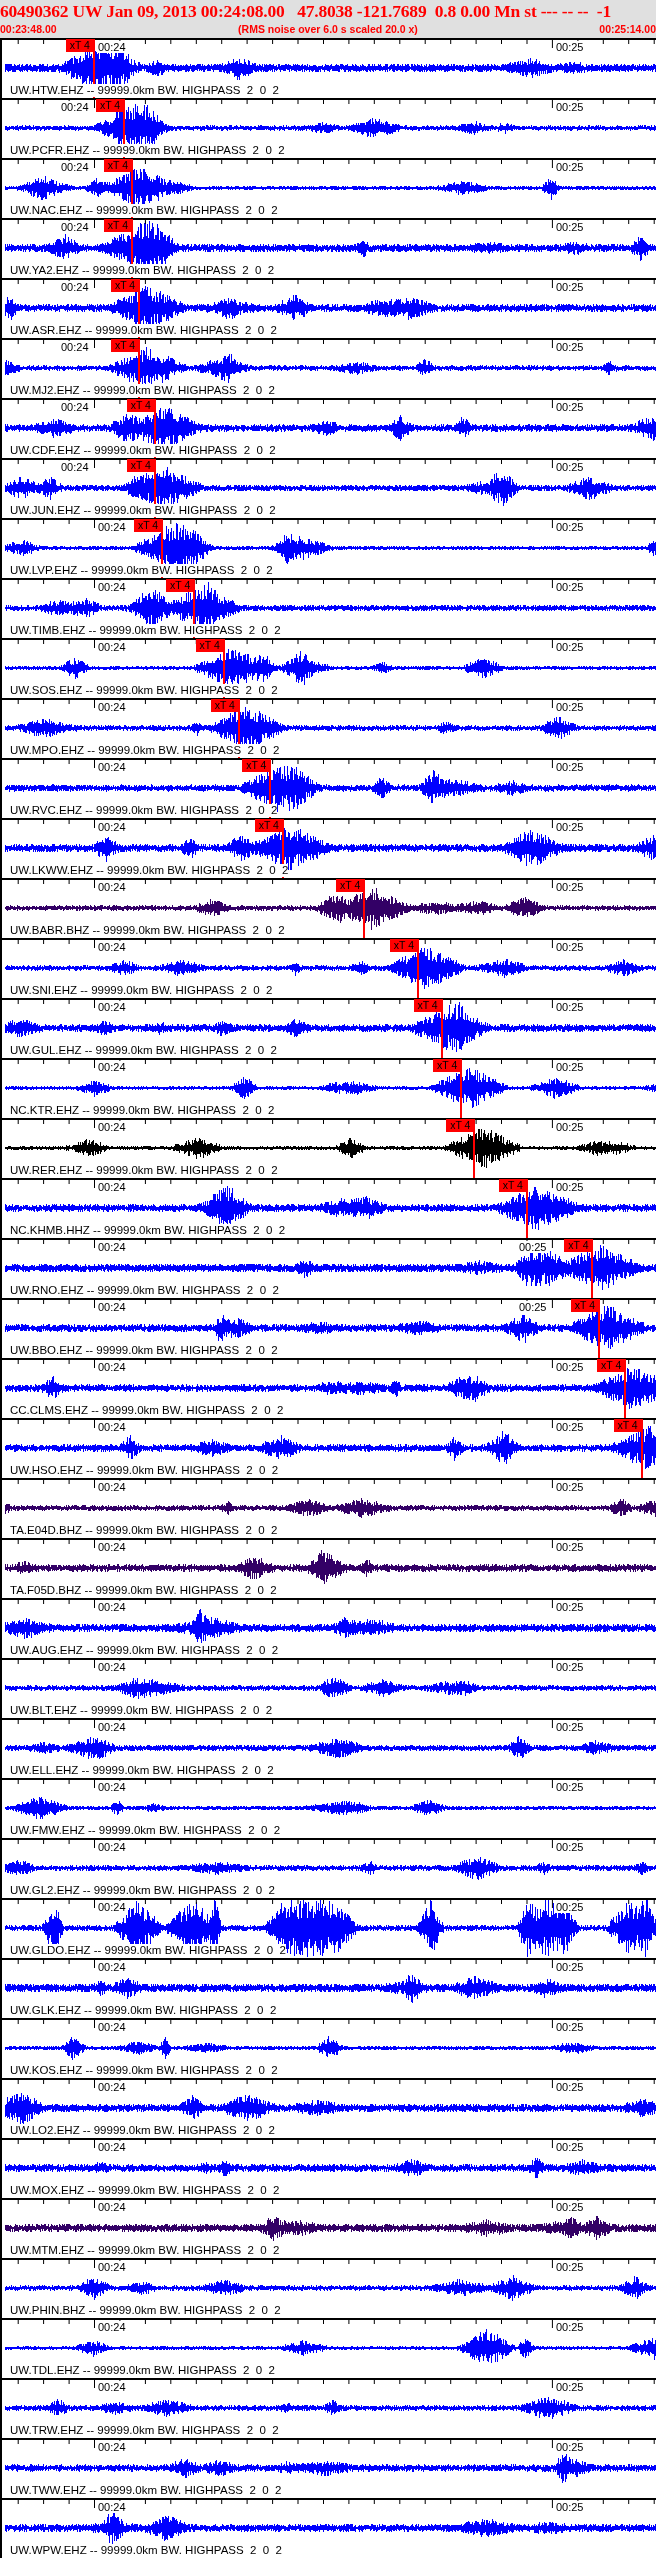 This screenshot has width=656, height=2558. I want to click on station-label: UW.TDL.EHZ -- 99999.0km BW. HIGHPASS 2 0 2, so click(142, 2370).